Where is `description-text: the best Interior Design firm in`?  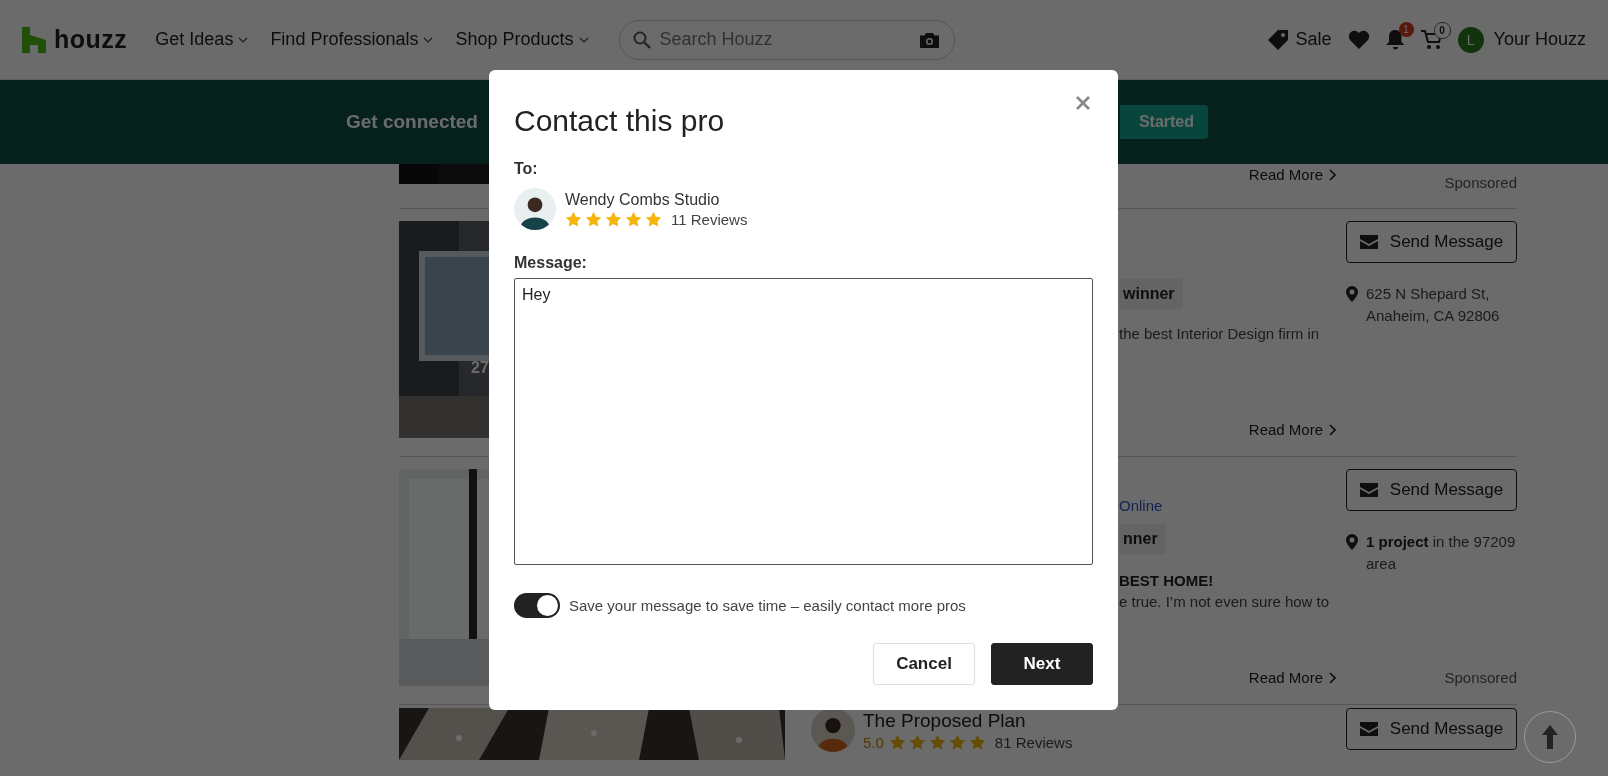 description-text: the best Interior Design firm in is located at coordinates (1219, 333).